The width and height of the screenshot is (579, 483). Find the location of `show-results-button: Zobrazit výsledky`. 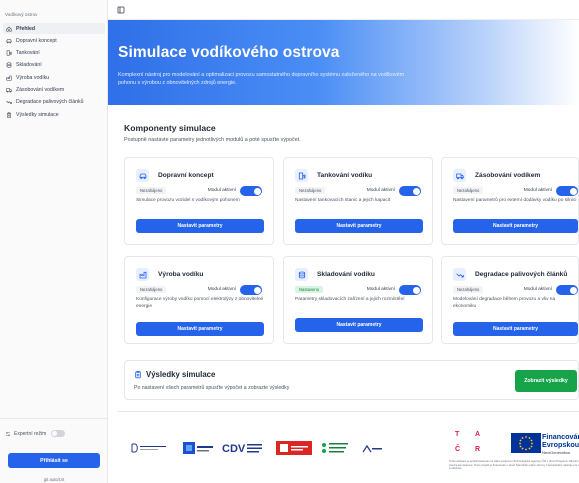

show-results-button: Zobrazit výsledky is located at coordinates (546, 381).